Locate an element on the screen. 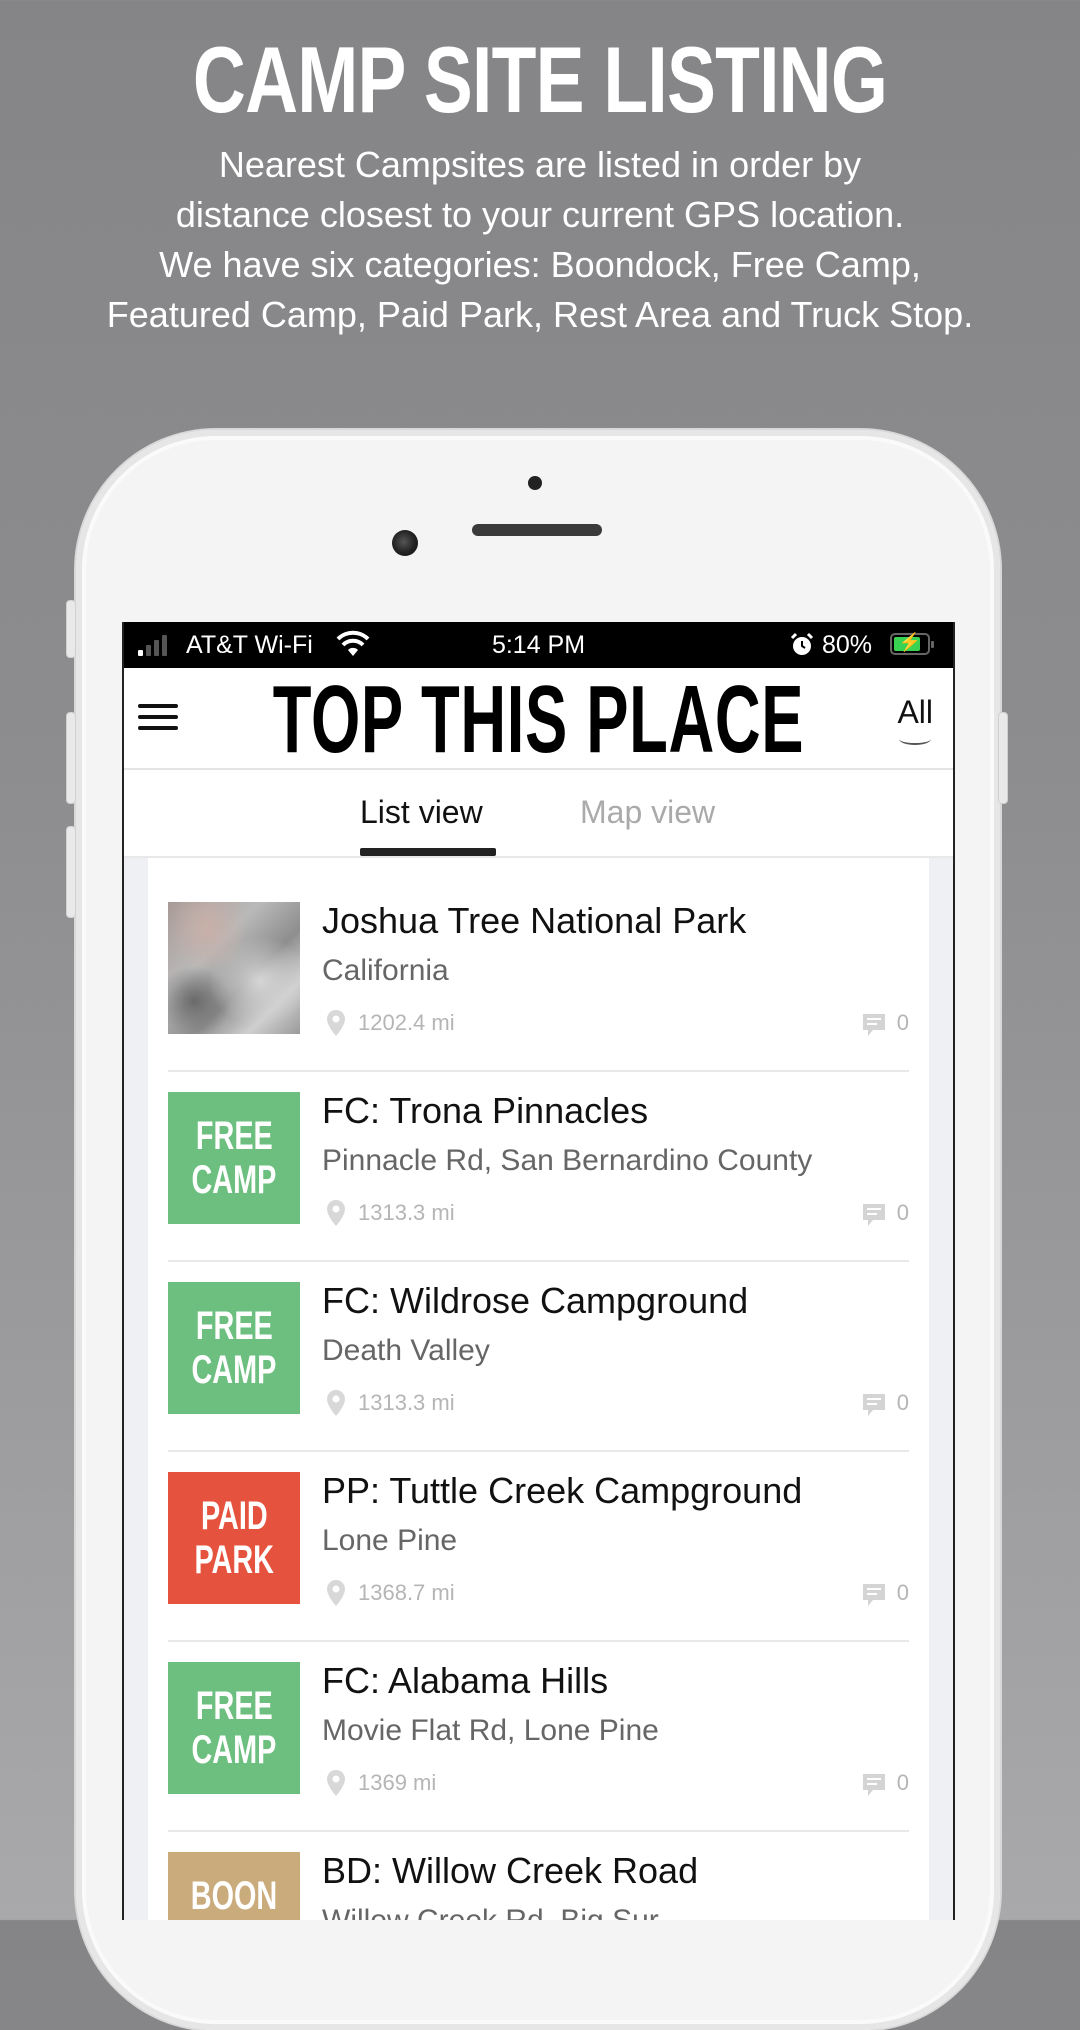  campsite-address: Movie Flat Rd, Lone Pine is located at coordinates (490, 1730).